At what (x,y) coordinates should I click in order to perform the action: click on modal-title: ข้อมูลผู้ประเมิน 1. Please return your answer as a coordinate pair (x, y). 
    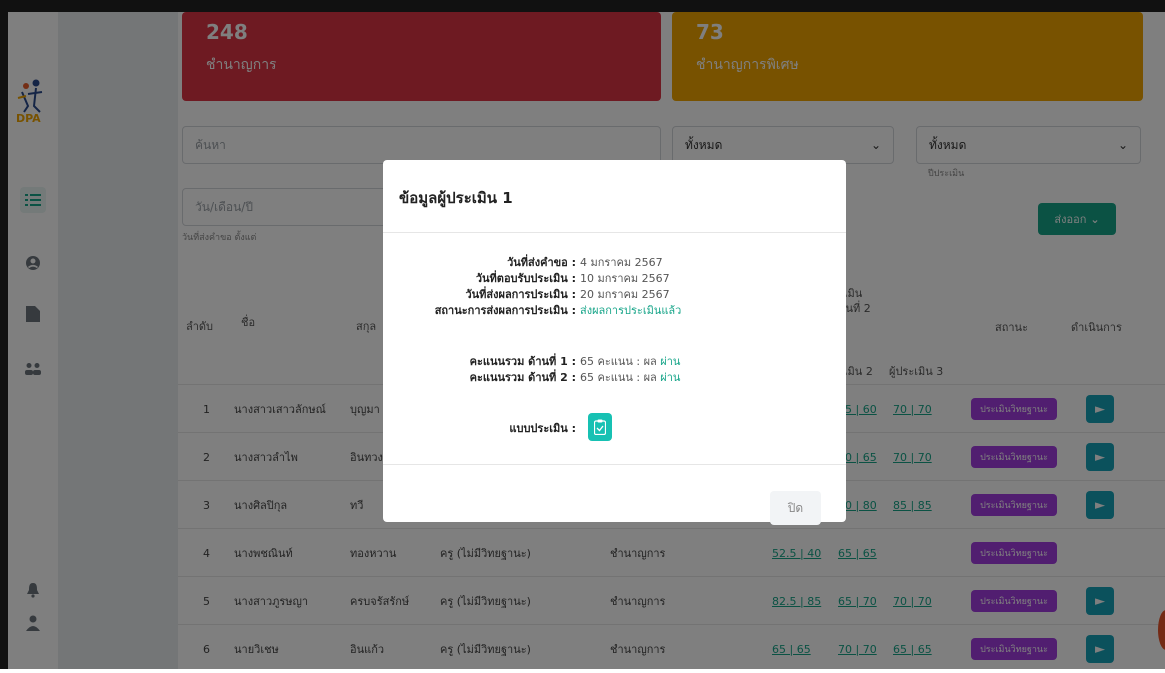
    Looking at the image, I should click on (456, 198).